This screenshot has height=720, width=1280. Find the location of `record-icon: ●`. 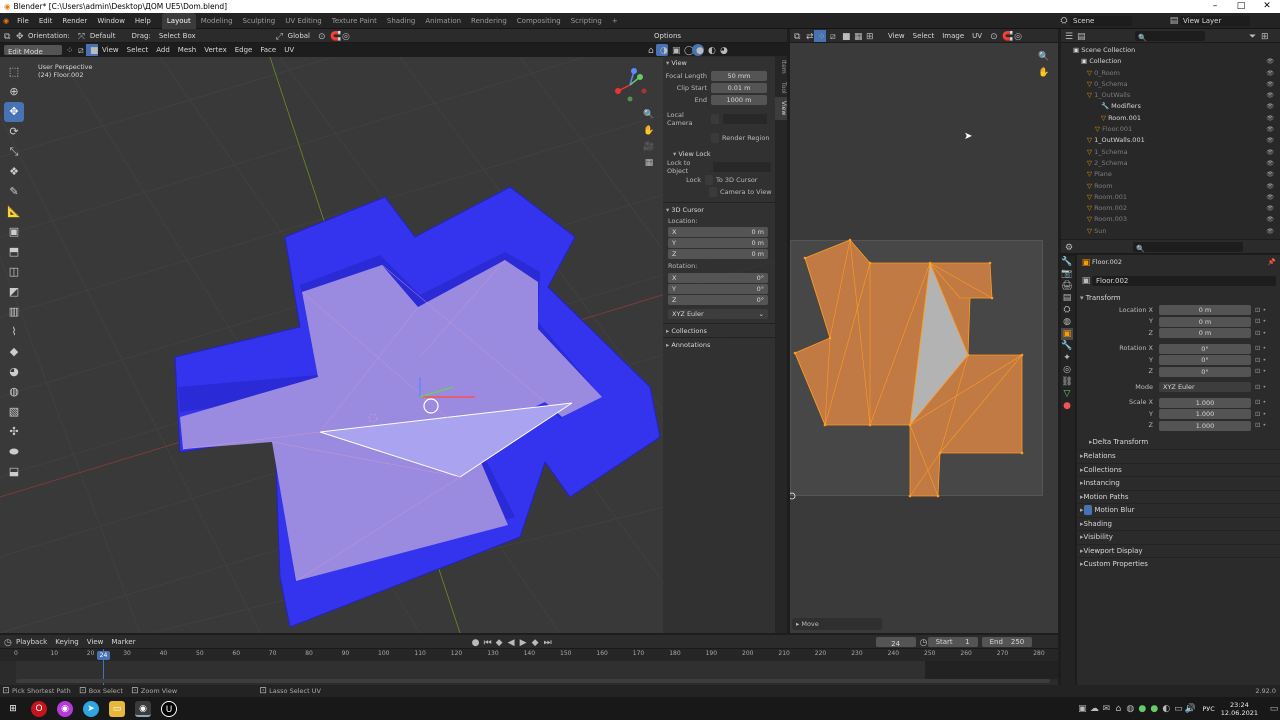

record-icon: ● is located at coordinates (474, 642).